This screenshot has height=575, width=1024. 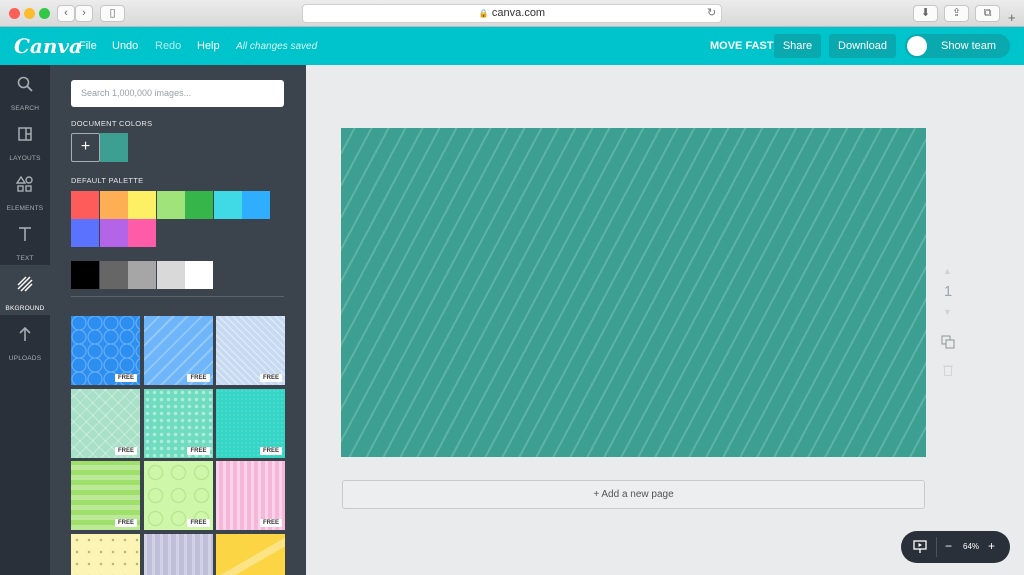 I want to click on plus-icon: +, so click(x=85, y=146).